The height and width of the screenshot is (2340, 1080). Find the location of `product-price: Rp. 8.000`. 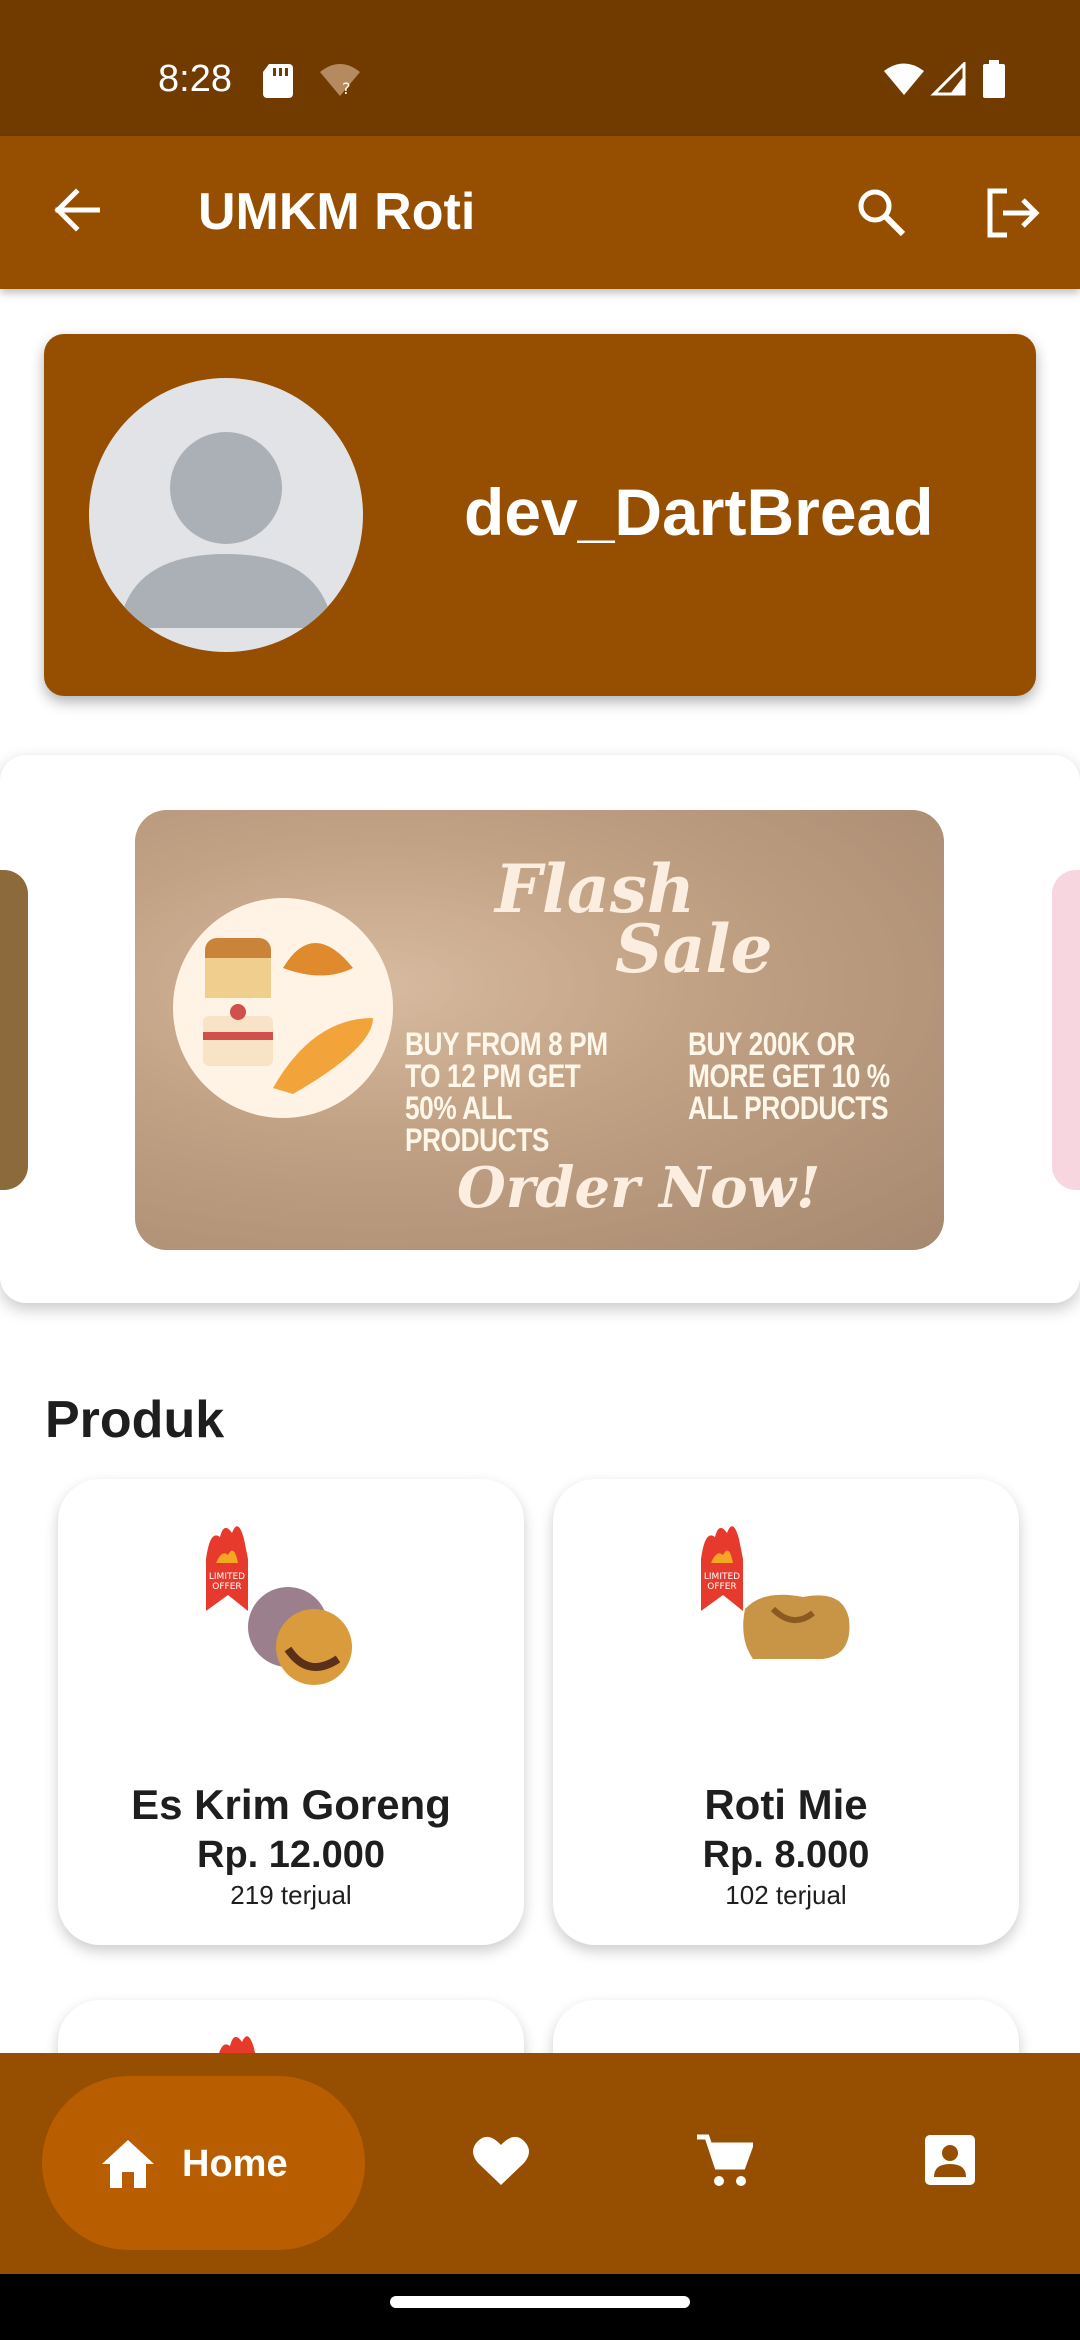

product-price: Rp. 8.000 is located at coordinates (786, 1855).